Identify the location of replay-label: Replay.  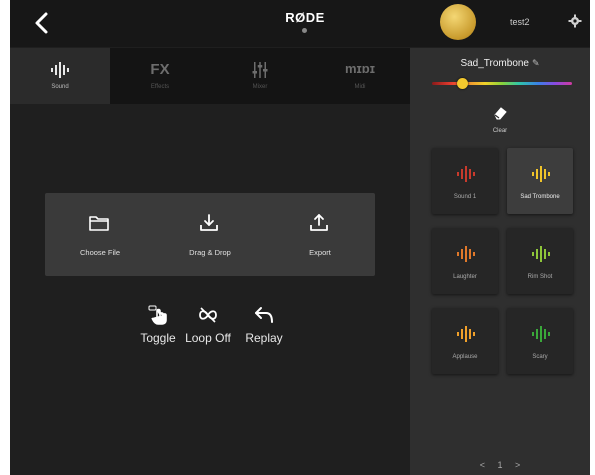
(264, 338).